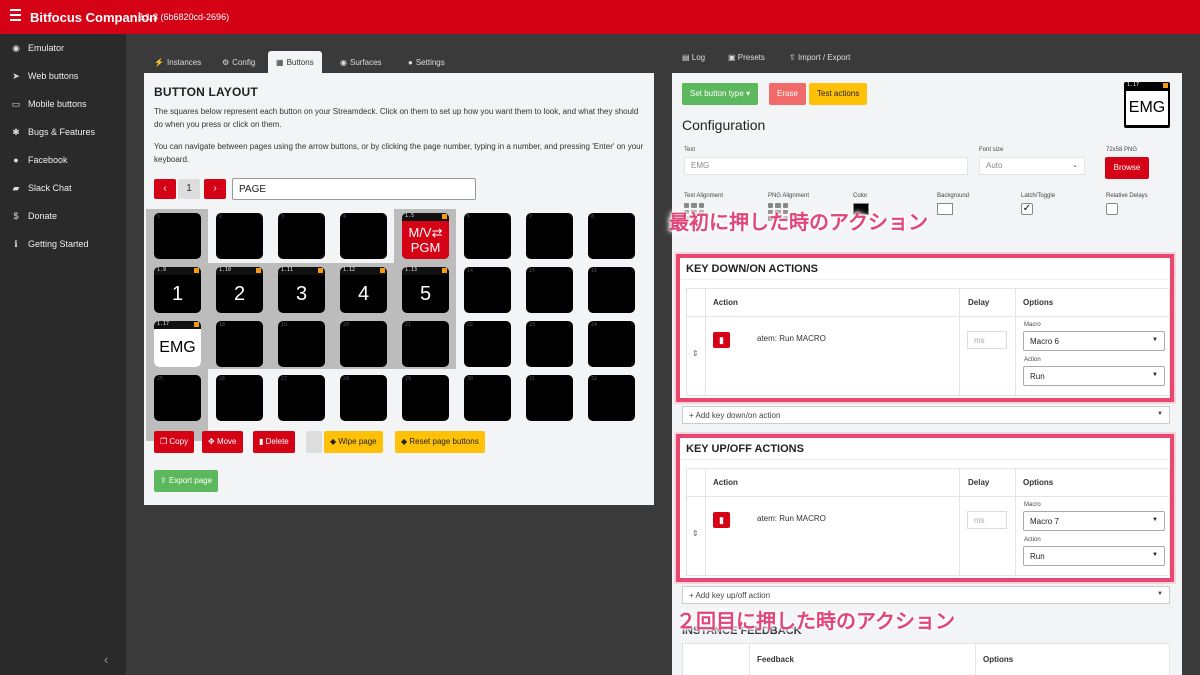 This screenshot has width=1200, height=675. What do you see at coordinates (222, 442) in the screenshot?
I see `move-button: ✥ Move` at bounding box center [222, 442].